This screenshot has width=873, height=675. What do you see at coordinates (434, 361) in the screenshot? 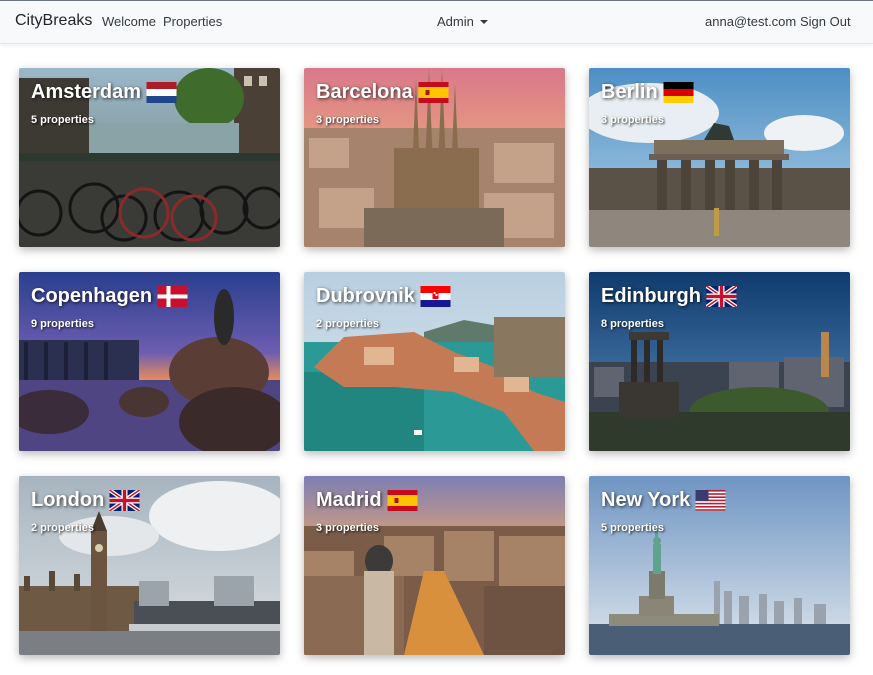
I see `city-card-dubrovnik: Dubrovnik 2 properties` at bounding box center [434, 361].